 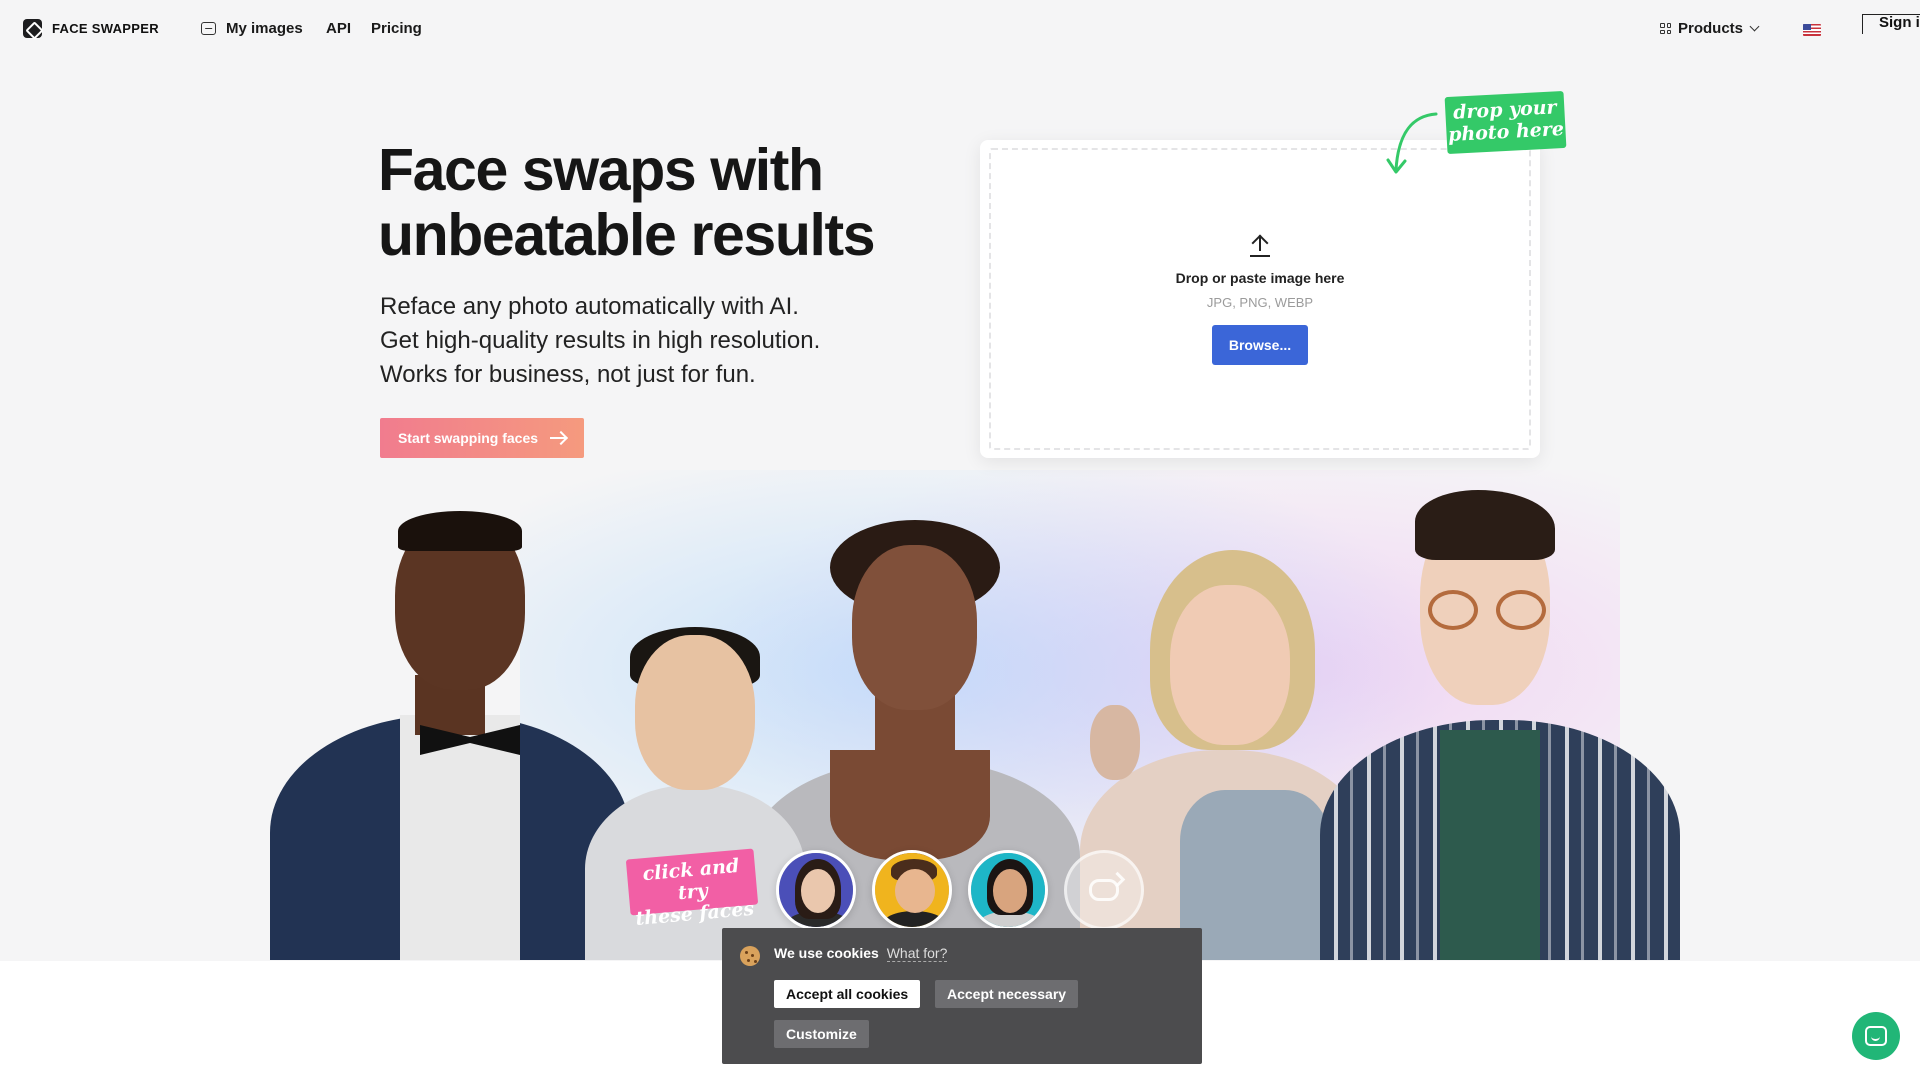 I want to click on us-flag-icon, so click(x=1812, y=30).